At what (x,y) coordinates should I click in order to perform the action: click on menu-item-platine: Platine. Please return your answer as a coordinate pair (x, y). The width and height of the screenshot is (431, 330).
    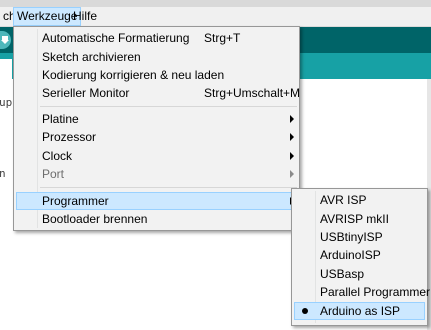
    Looking at the image, I should click on (156, 119).